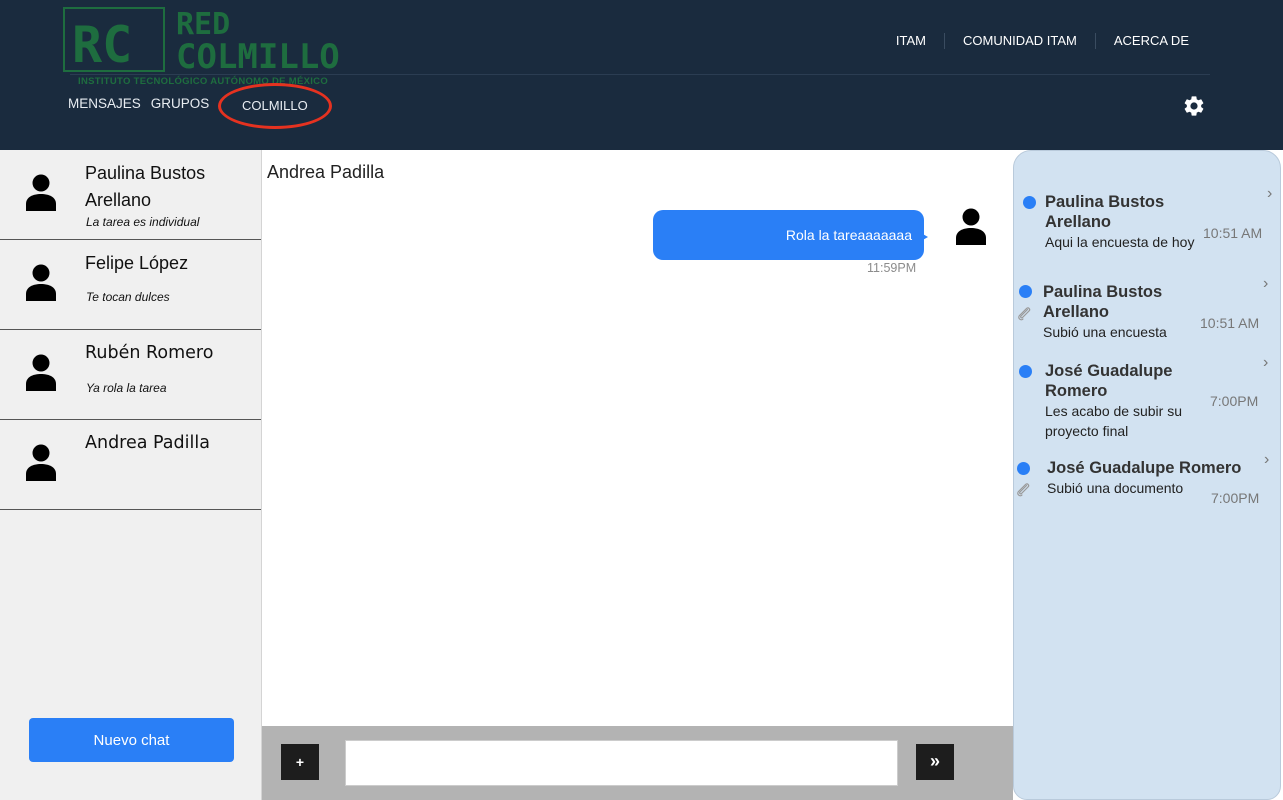 This screenshot has width=1283, height=800. Describe the element at coordinates (911, 41) in the screenshot. I see `nav-itam: ITAM` at that location.